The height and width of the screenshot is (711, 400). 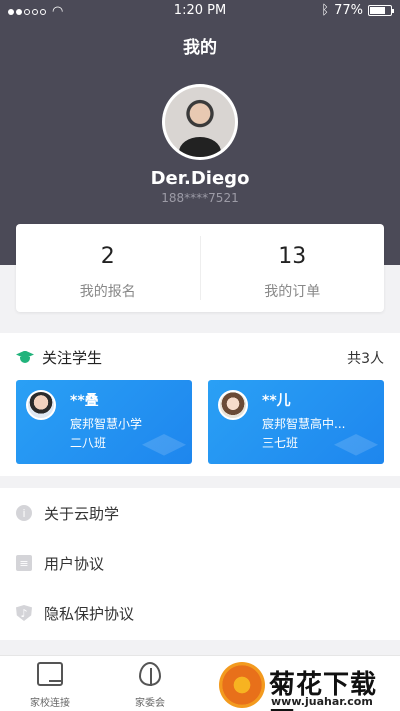 What do you see at coordinates (24, 513) in the screenshot?
I see `info-icon: i` at bounding box center [24, 513].